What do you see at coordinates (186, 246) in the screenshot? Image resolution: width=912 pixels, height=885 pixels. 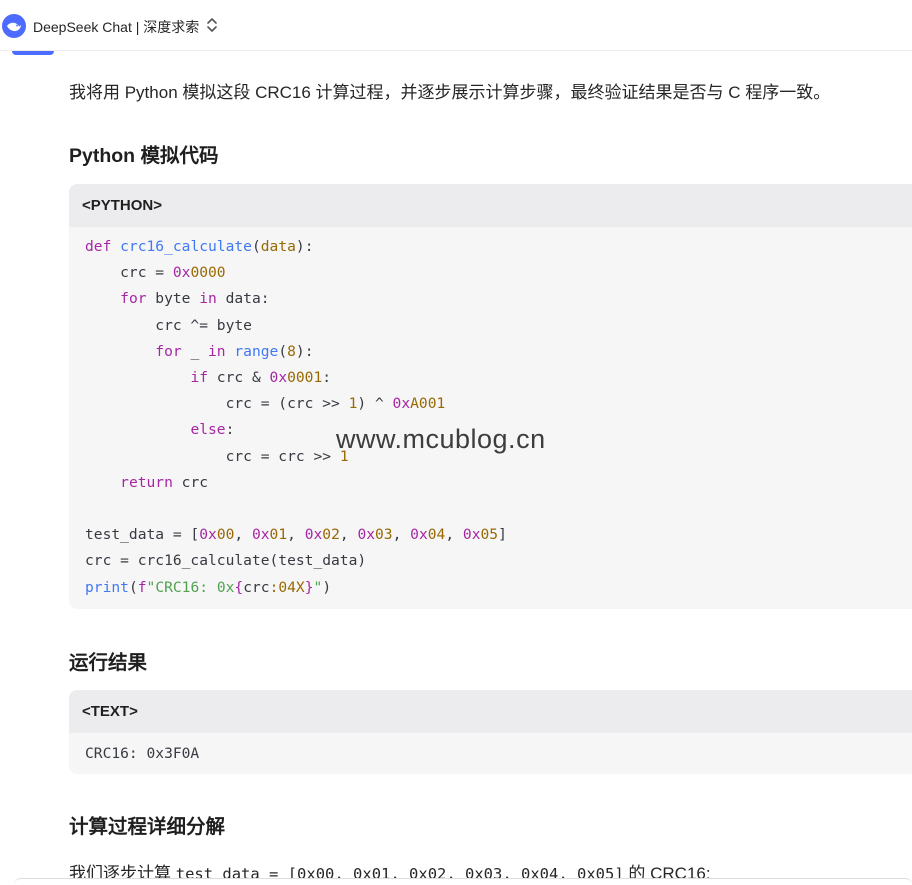 I see `code-token: crc16_calculate` at bounding box center [186, 246].